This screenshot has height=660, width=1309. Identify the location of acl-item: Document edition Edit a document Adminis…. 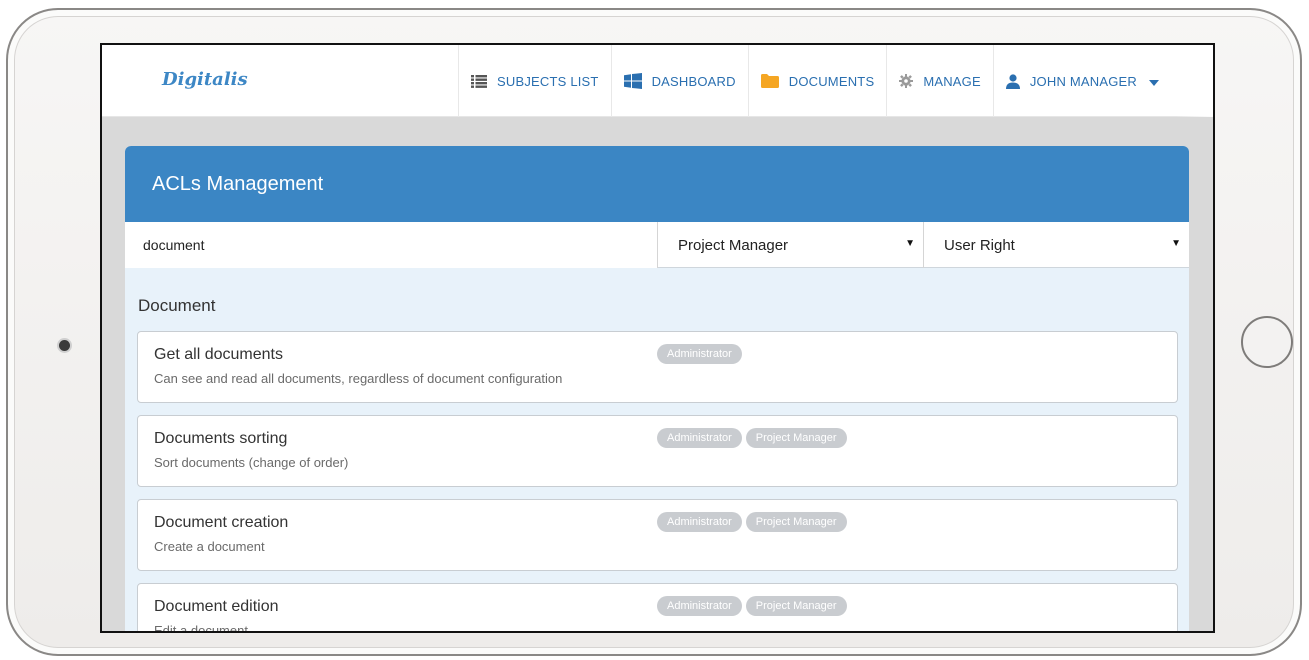
(657, 608).